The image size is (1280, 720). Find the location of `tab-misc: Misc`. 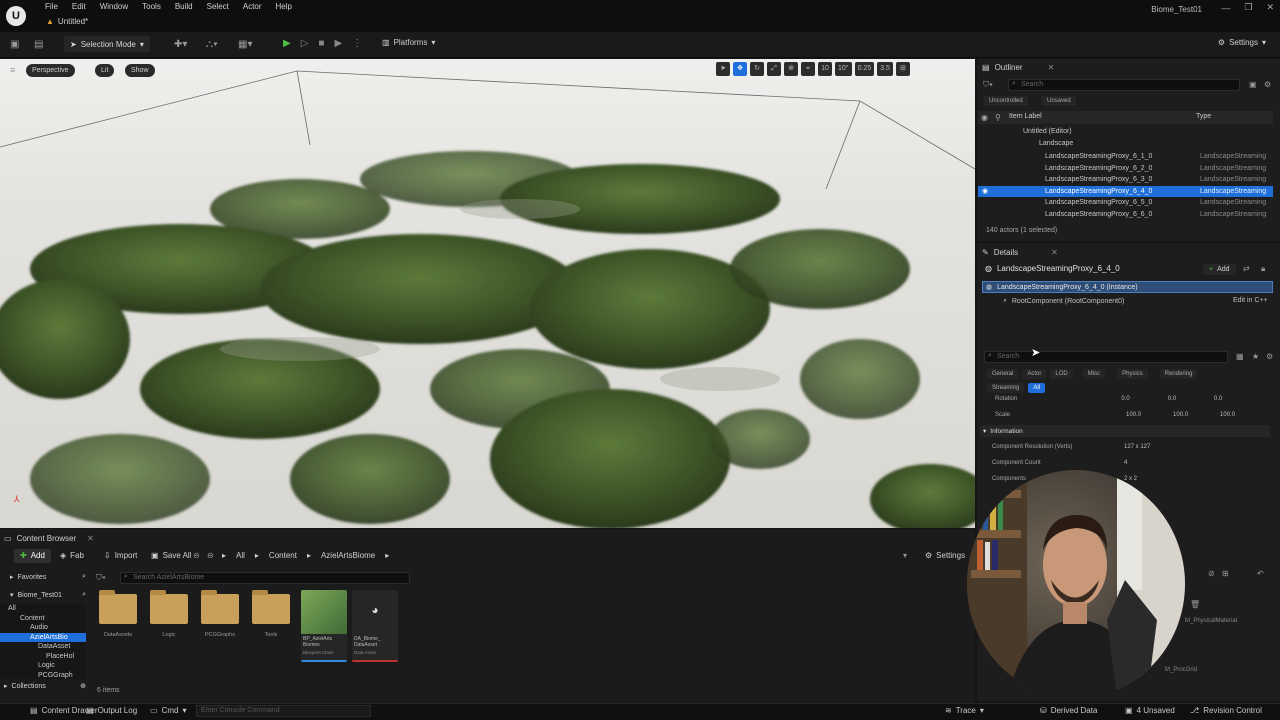

tab-misc: Misc is located at coordinates (1094, 374).